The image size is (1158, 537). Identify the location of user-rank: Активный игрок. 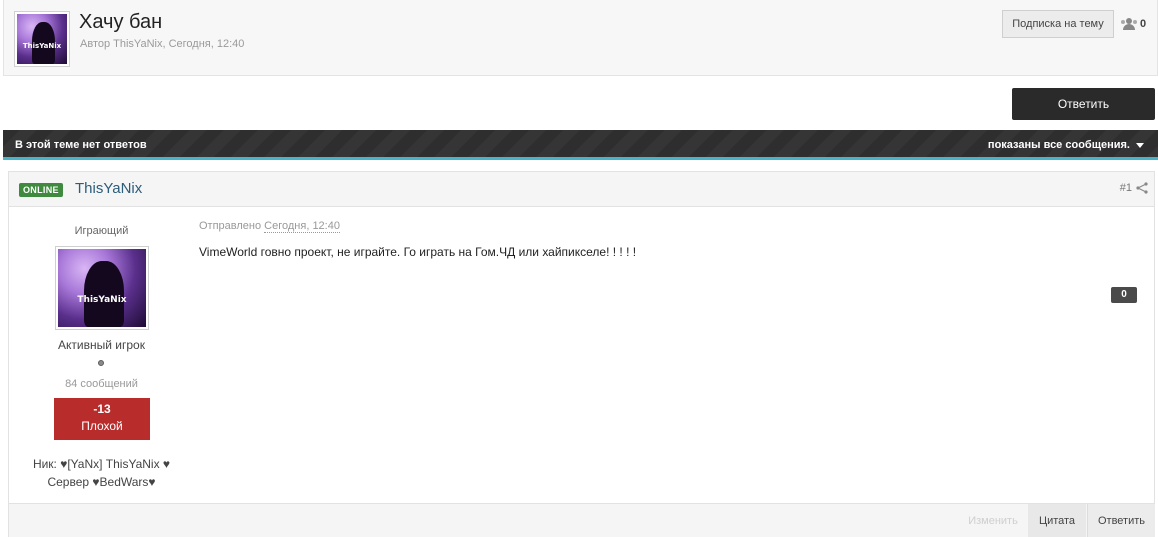
(101, 345).